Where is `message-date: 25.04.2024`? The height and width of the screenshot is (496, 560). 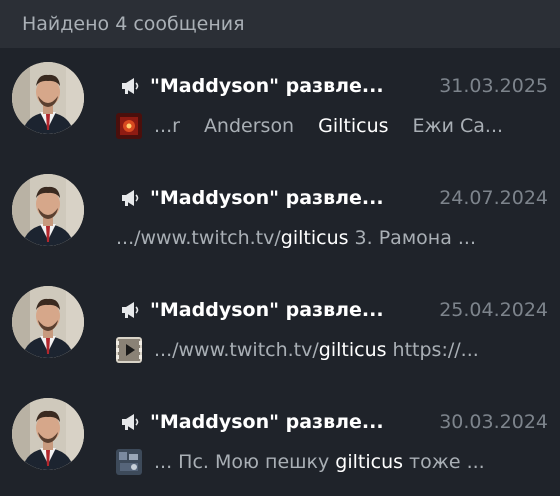 message-date: 25.04.2024 is located at coordinates (493, 310).